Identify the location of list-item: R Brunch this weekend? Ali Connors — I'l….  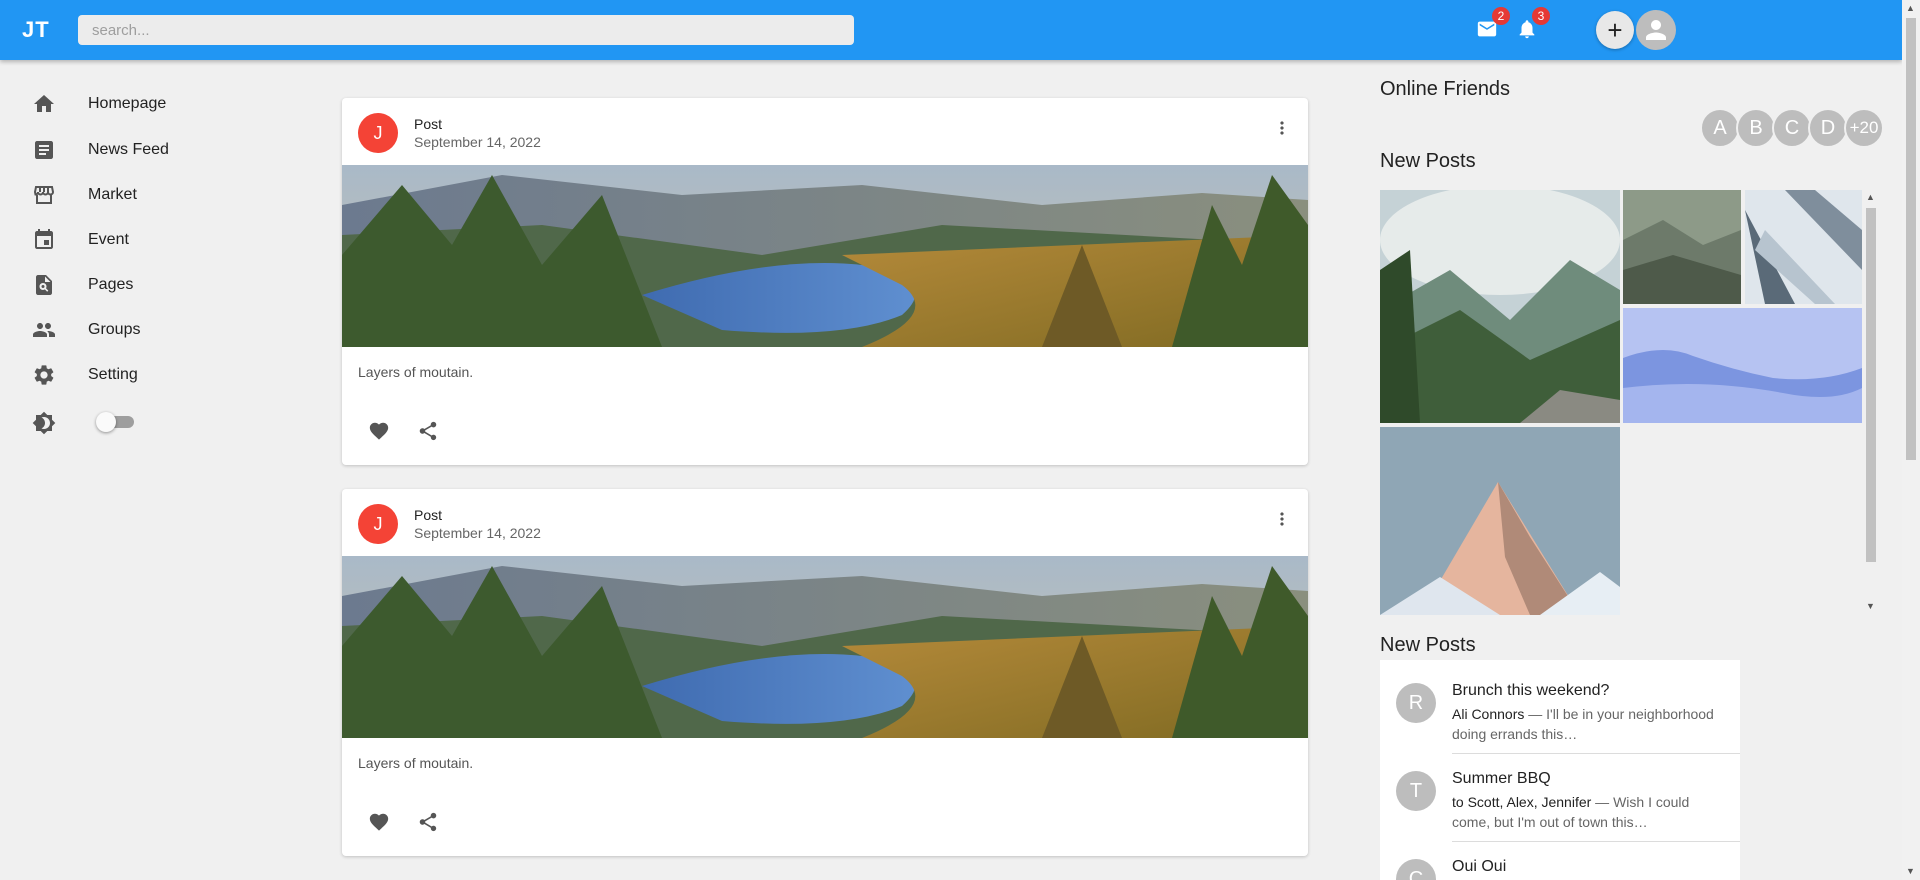
(1560, 707).